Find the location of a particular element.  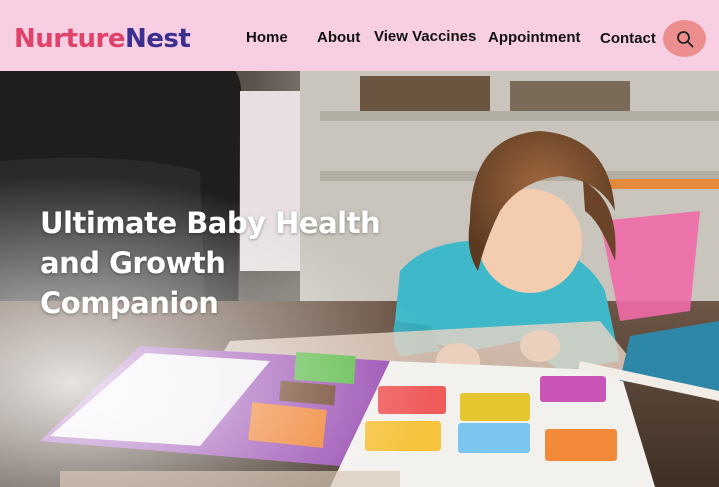

nav-appointment-link: Appointment is located at coordinates (534, 38).